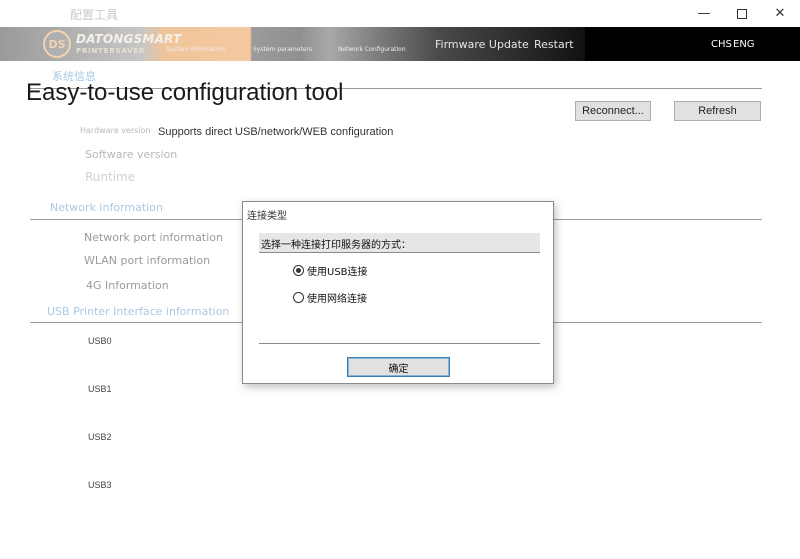 This screenshot has width=800, height=559. I want to click on radio-network-connection: 使用网络连接, so click(330, 297).